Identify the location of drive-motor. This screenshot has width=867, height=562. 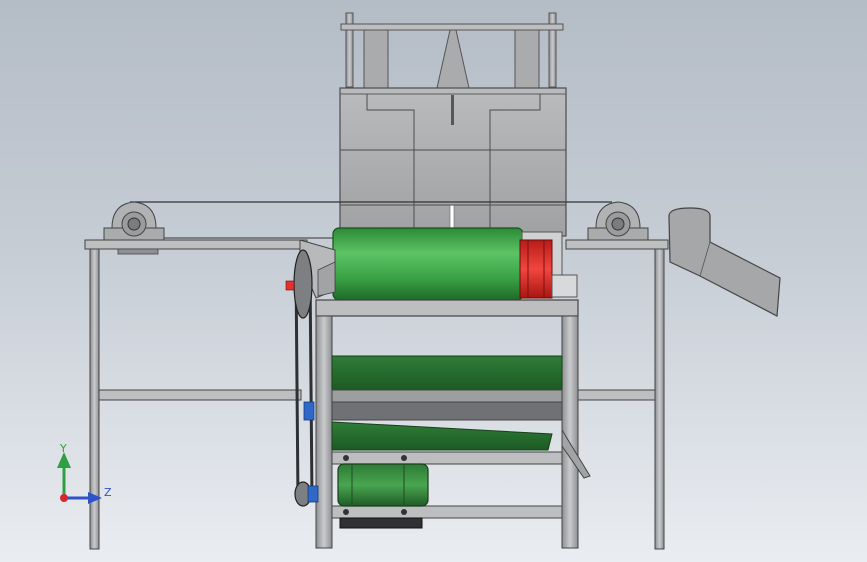
(383, 496).